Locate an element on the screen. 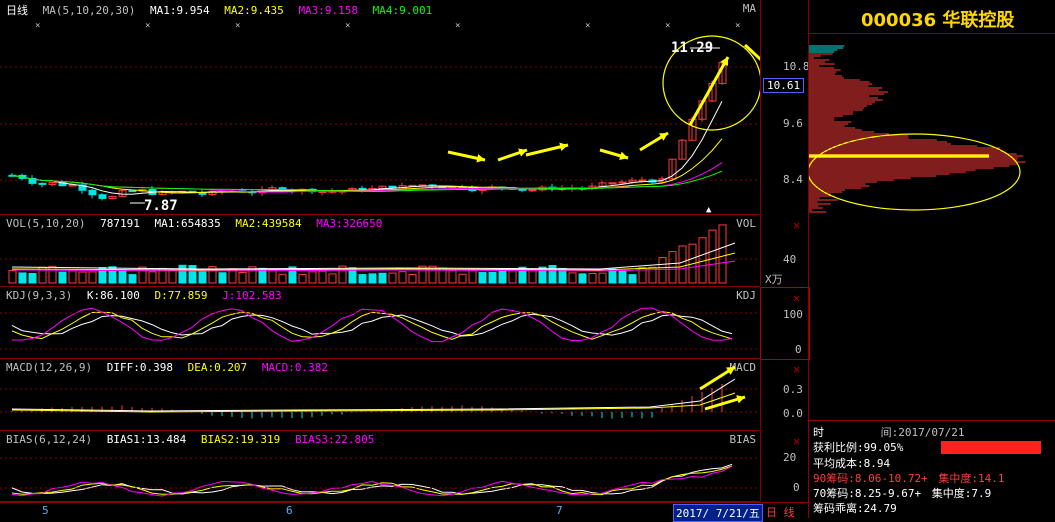 Image resolution: width=1055 pixels, height=522 pixels. bias-axis: ✕ 20 0 is located at coordinates (784, 466).